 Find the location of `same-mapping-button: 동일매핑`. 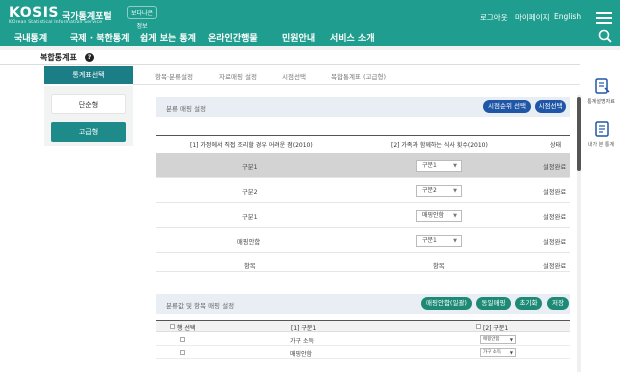

same-mapping-button: 동일매핑 is located at coordinates (493, 303).